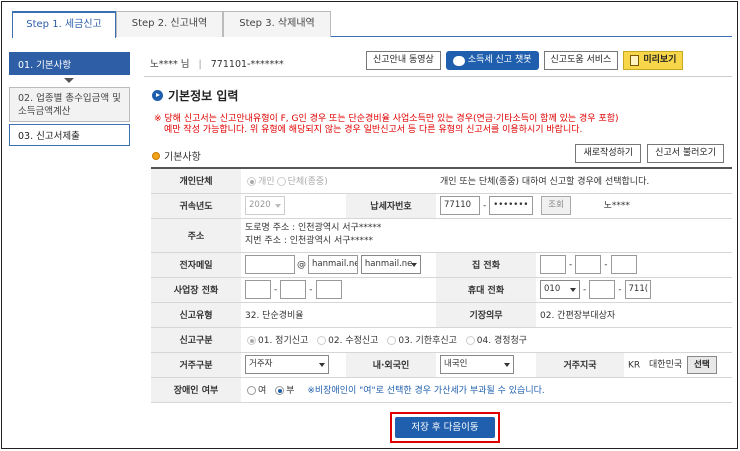 The height and width of the screenshot is (451, 740). Describe the element at coordinates (477, 364) in the screenshot. I see `nationality-select: 내국인` at that location.